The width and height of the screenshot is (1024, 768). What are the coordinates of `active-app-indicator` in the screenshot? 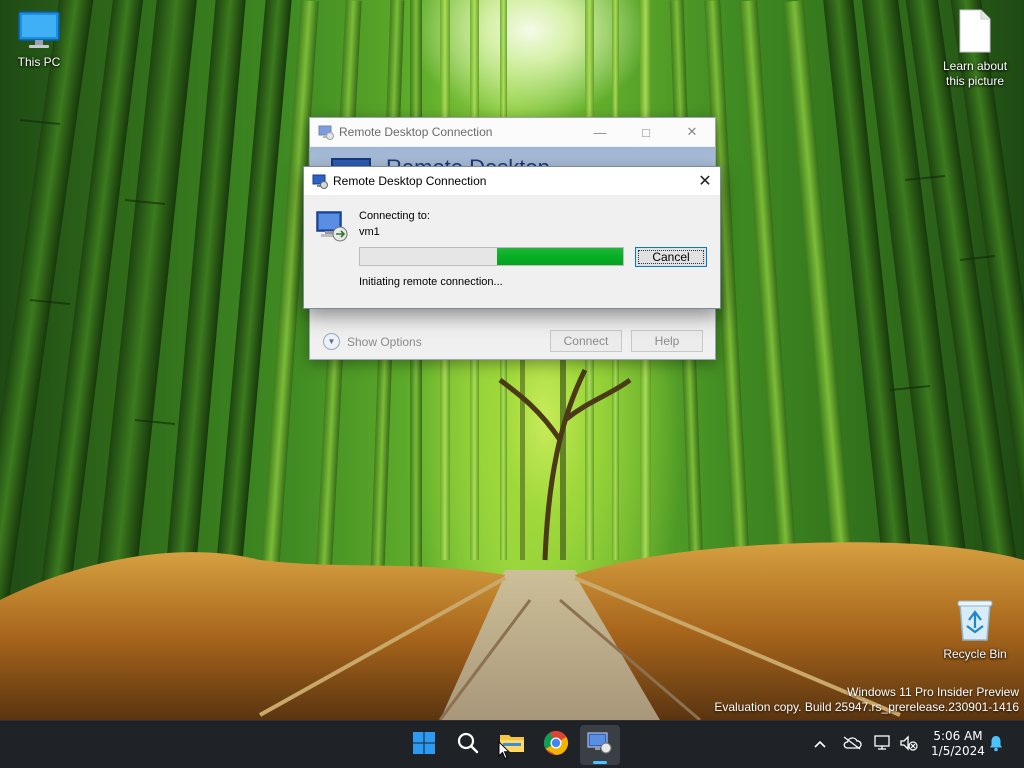 It's located at (600, 762).